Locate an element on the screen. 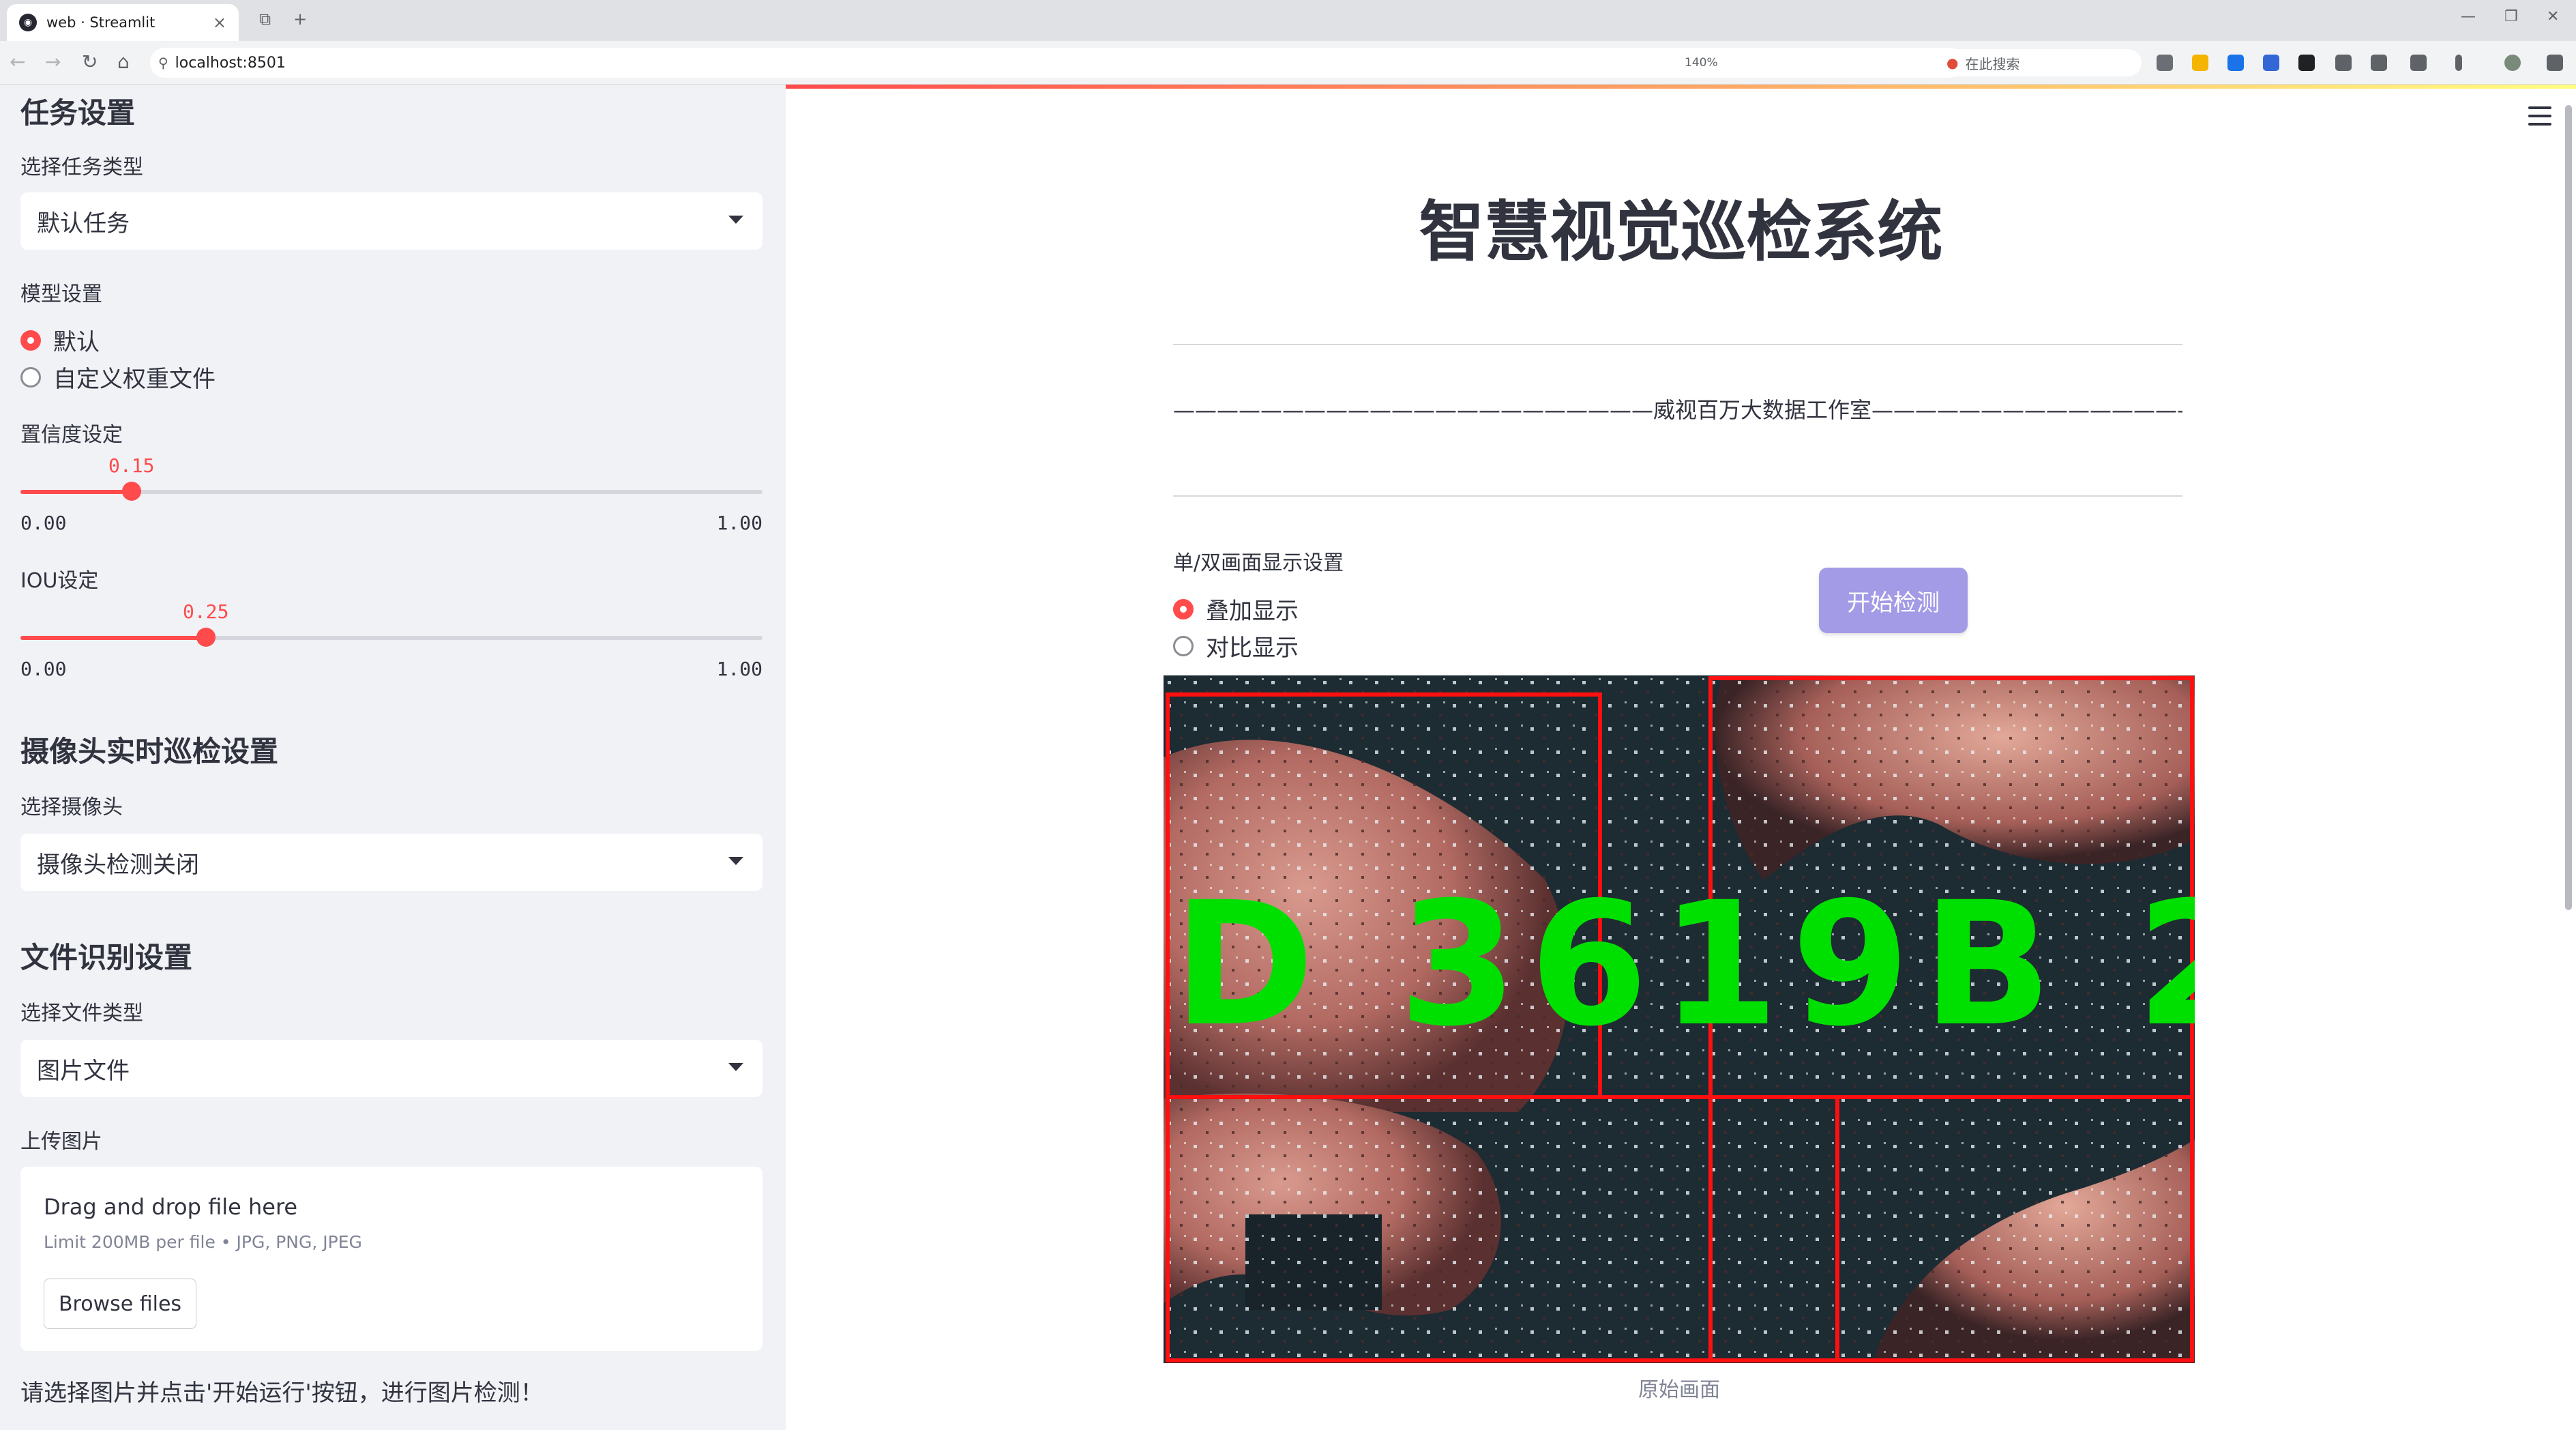  model-option-custom: 自定义权重文件 is located at coordinates (118, 377).